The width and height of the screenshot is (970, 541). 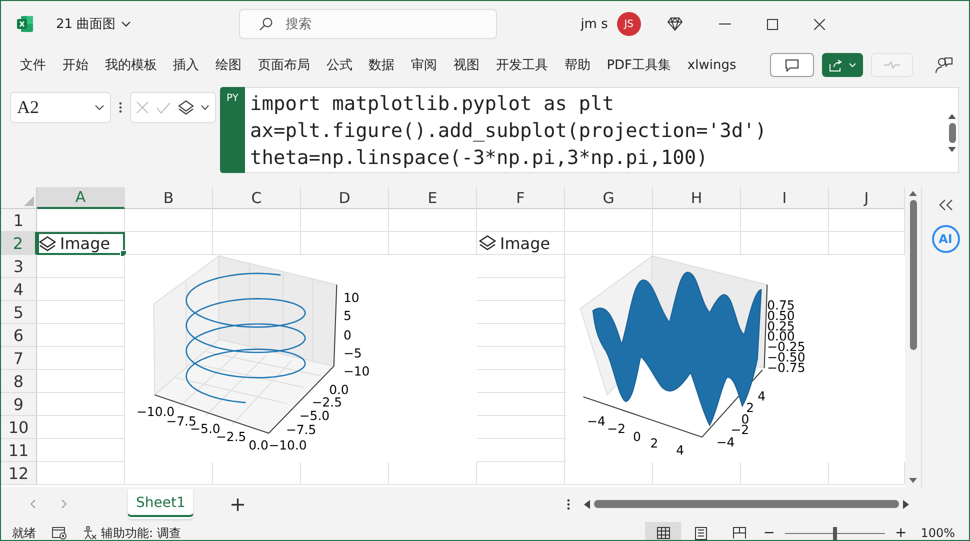 What do you see at coordinates (900, 532) in the screenshot?
I see `zoom-in-button: +` at bounding box center [900, 532].